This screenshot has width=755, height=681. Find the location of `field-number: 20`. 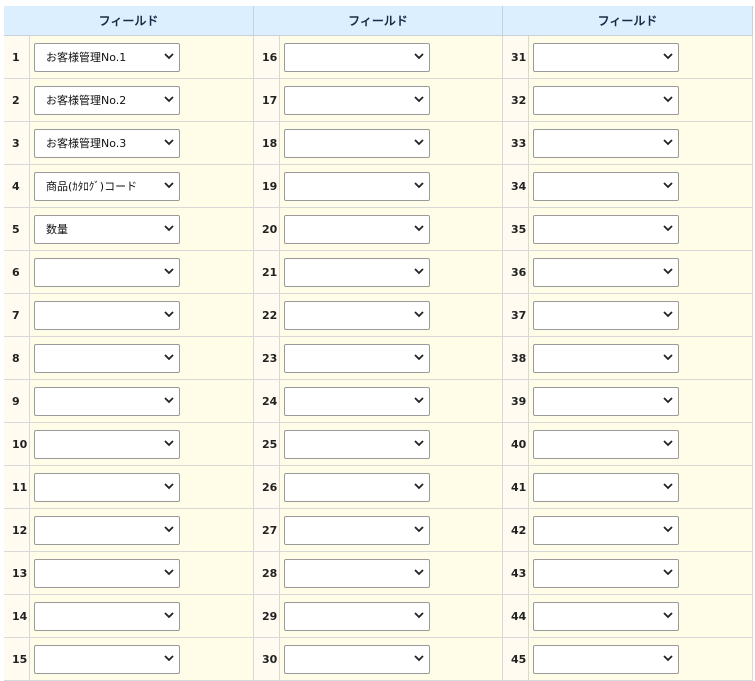

field-number: 20 is located at coordinates (267, 229).